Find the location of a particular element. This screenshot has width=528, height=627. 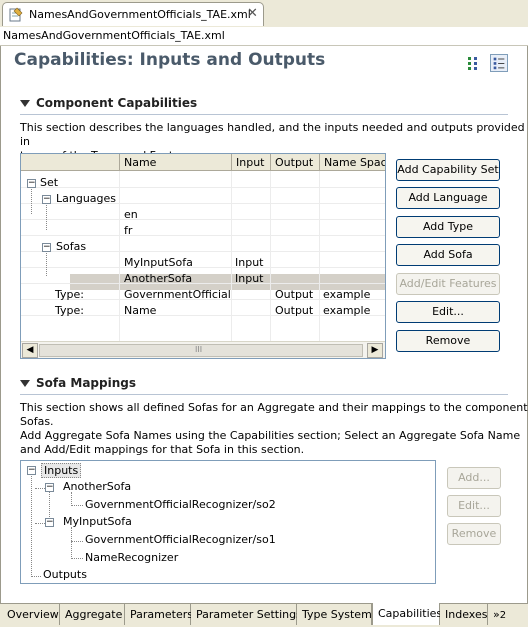

scroll-left-icon: ◀ is located at coordinates (30, 350).